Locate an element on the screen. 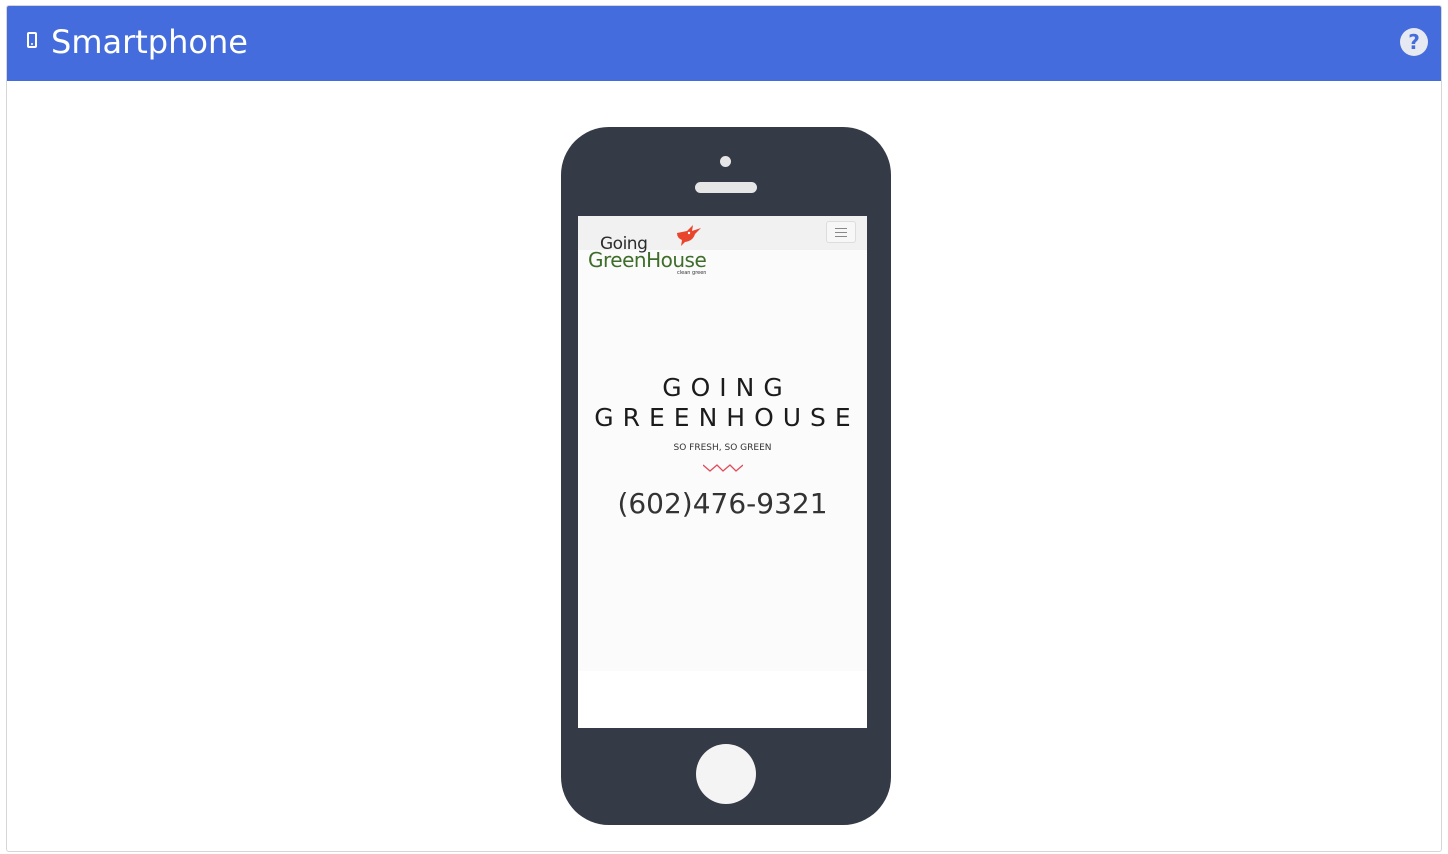 The width and height of the screenshot is (1448, 854). site-logo: Going GreenHouse clean green is located at coordinates (657, 250).